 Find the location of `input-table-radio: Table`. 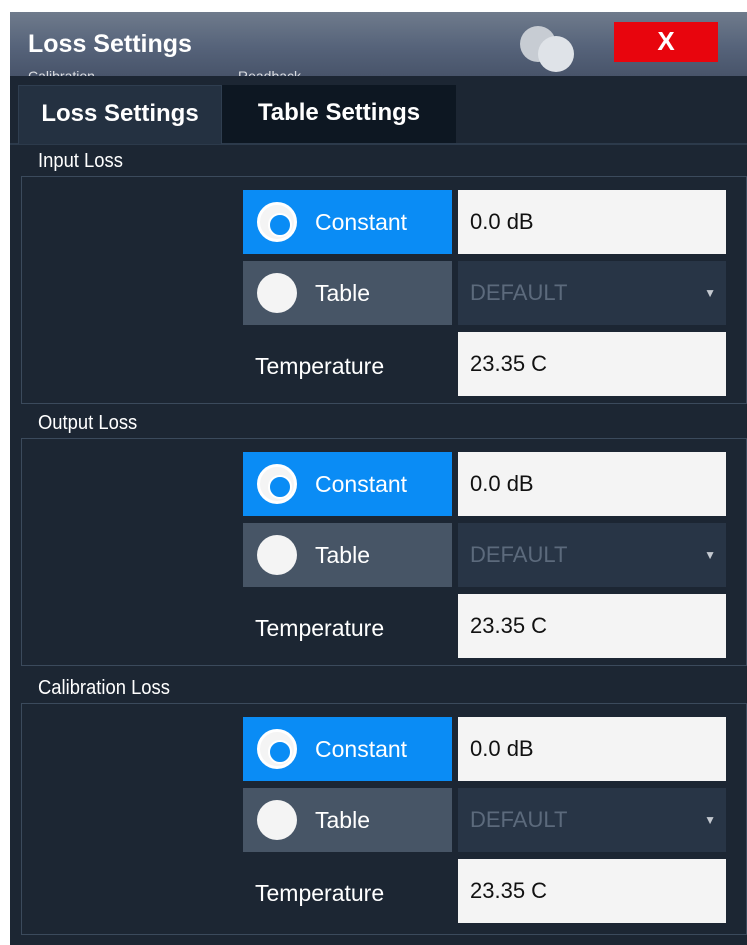

input-table-radio: Table is located at coordinates (347, 293).